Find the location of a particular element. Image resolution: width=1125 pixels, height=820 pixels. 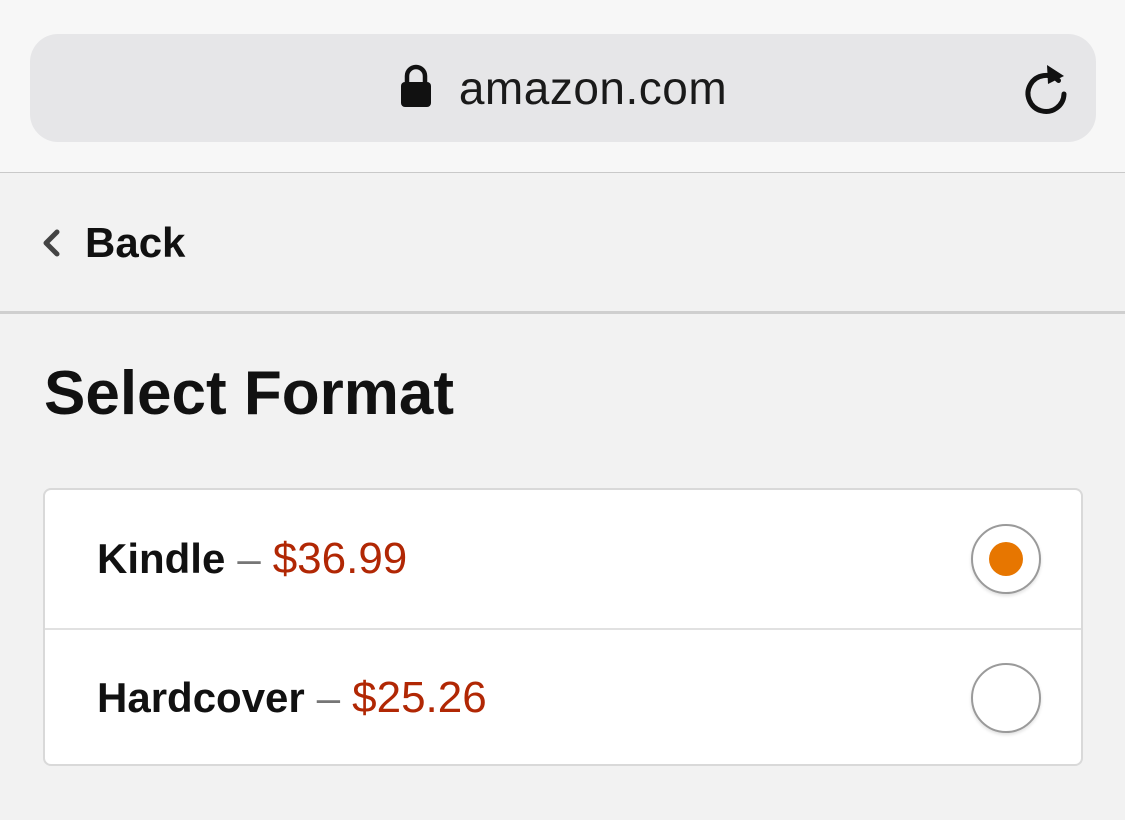

format-name: Kindle is located at coordinates (161, 558).